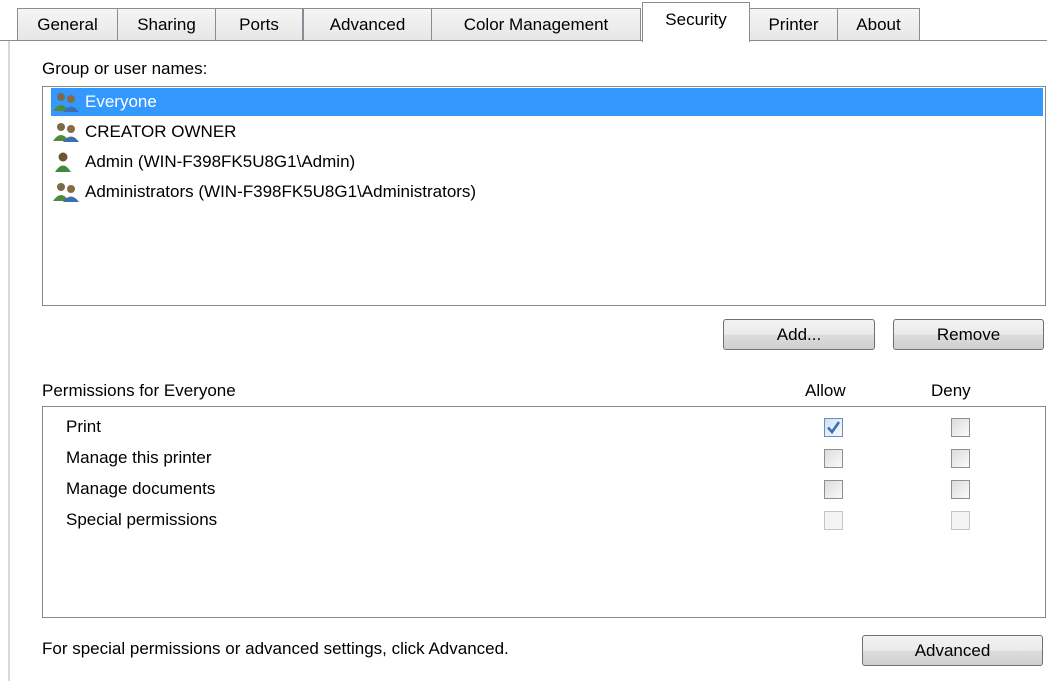 The width and height of the screenshot is (1047, 681). What do you see at coordinates (9, 360) in the screenshot?
I see `dialog-edge` at bounding box center [9, 360].